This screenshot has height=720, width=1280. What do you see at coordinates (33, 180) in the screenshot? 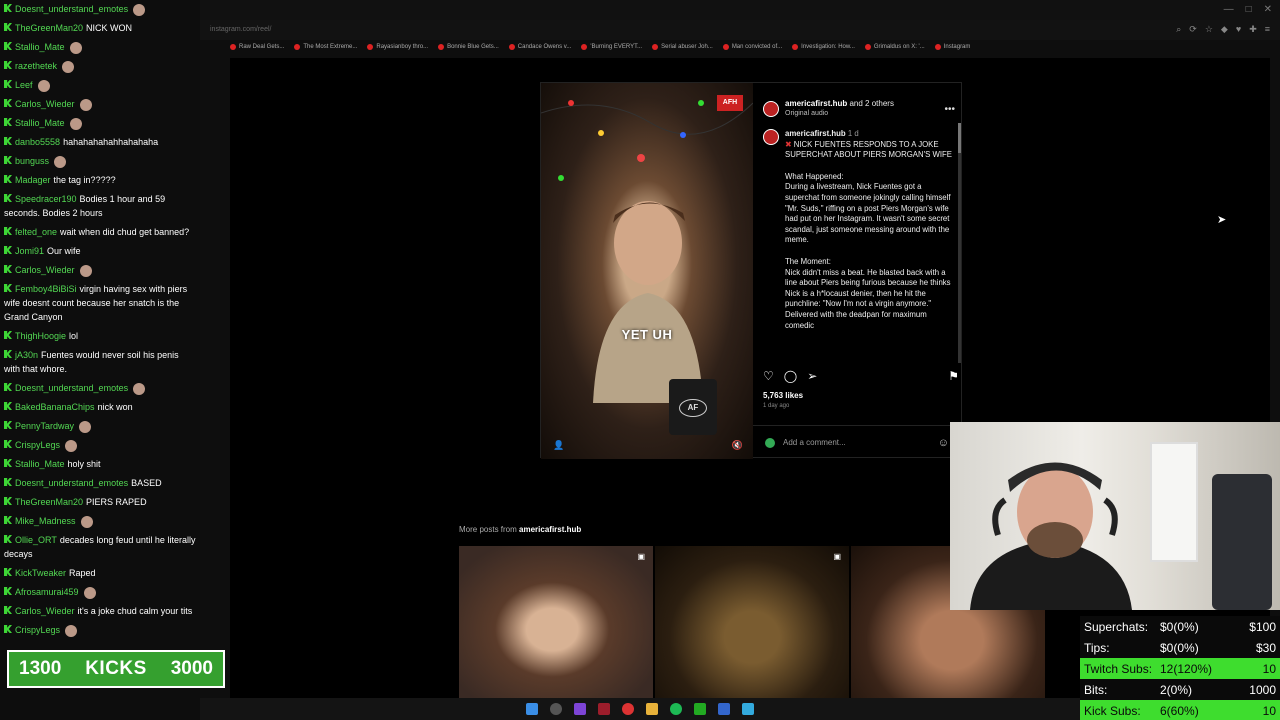
I see `chat-username: Madager` at bounding box center [33, 180].